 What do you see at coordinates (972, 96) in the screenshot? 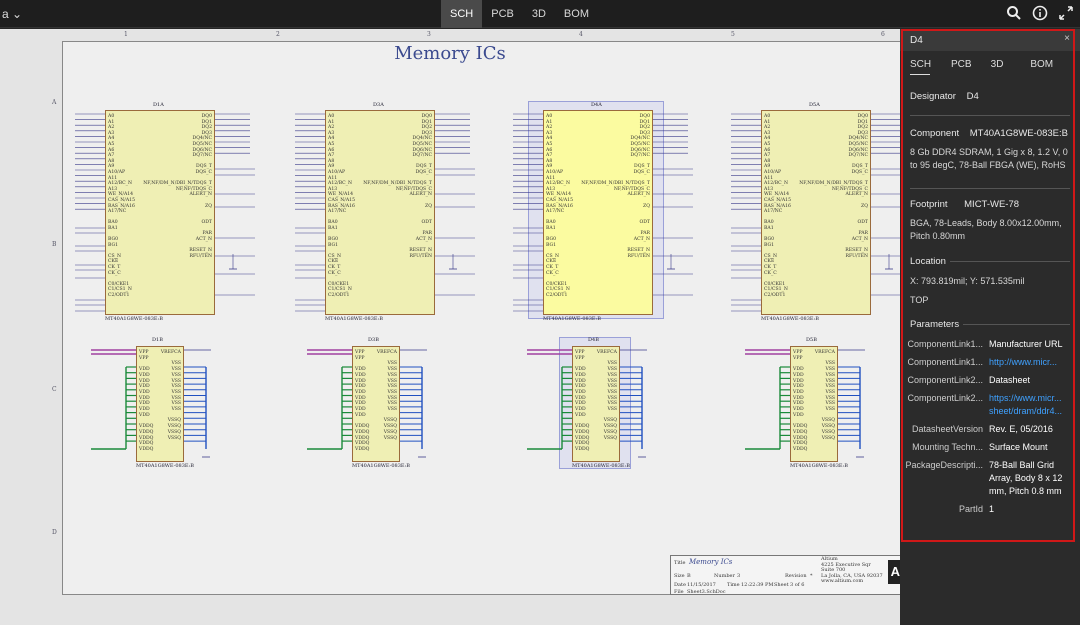
I see `designator-value: D4` at bounding box center [972, 96].